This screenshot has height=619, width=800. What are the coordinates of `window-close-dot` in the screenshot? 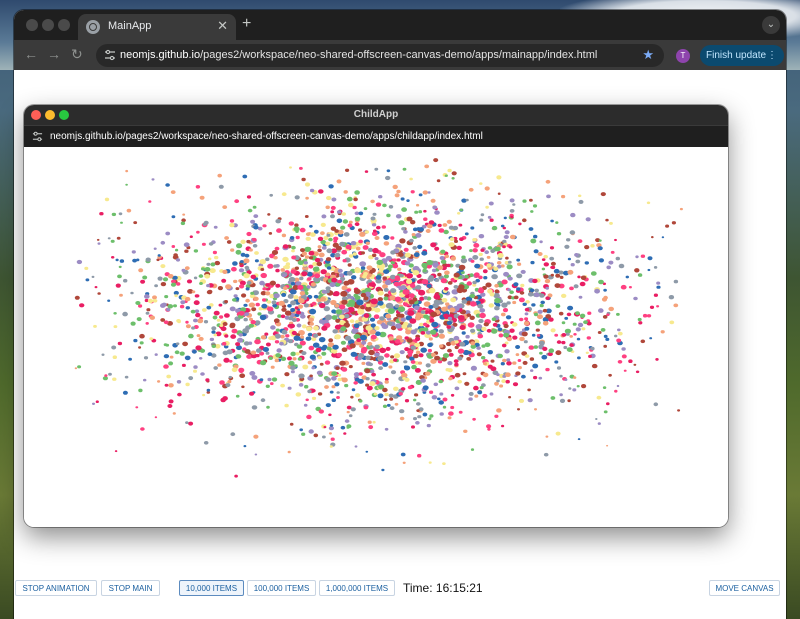 It's located at (32, 25).